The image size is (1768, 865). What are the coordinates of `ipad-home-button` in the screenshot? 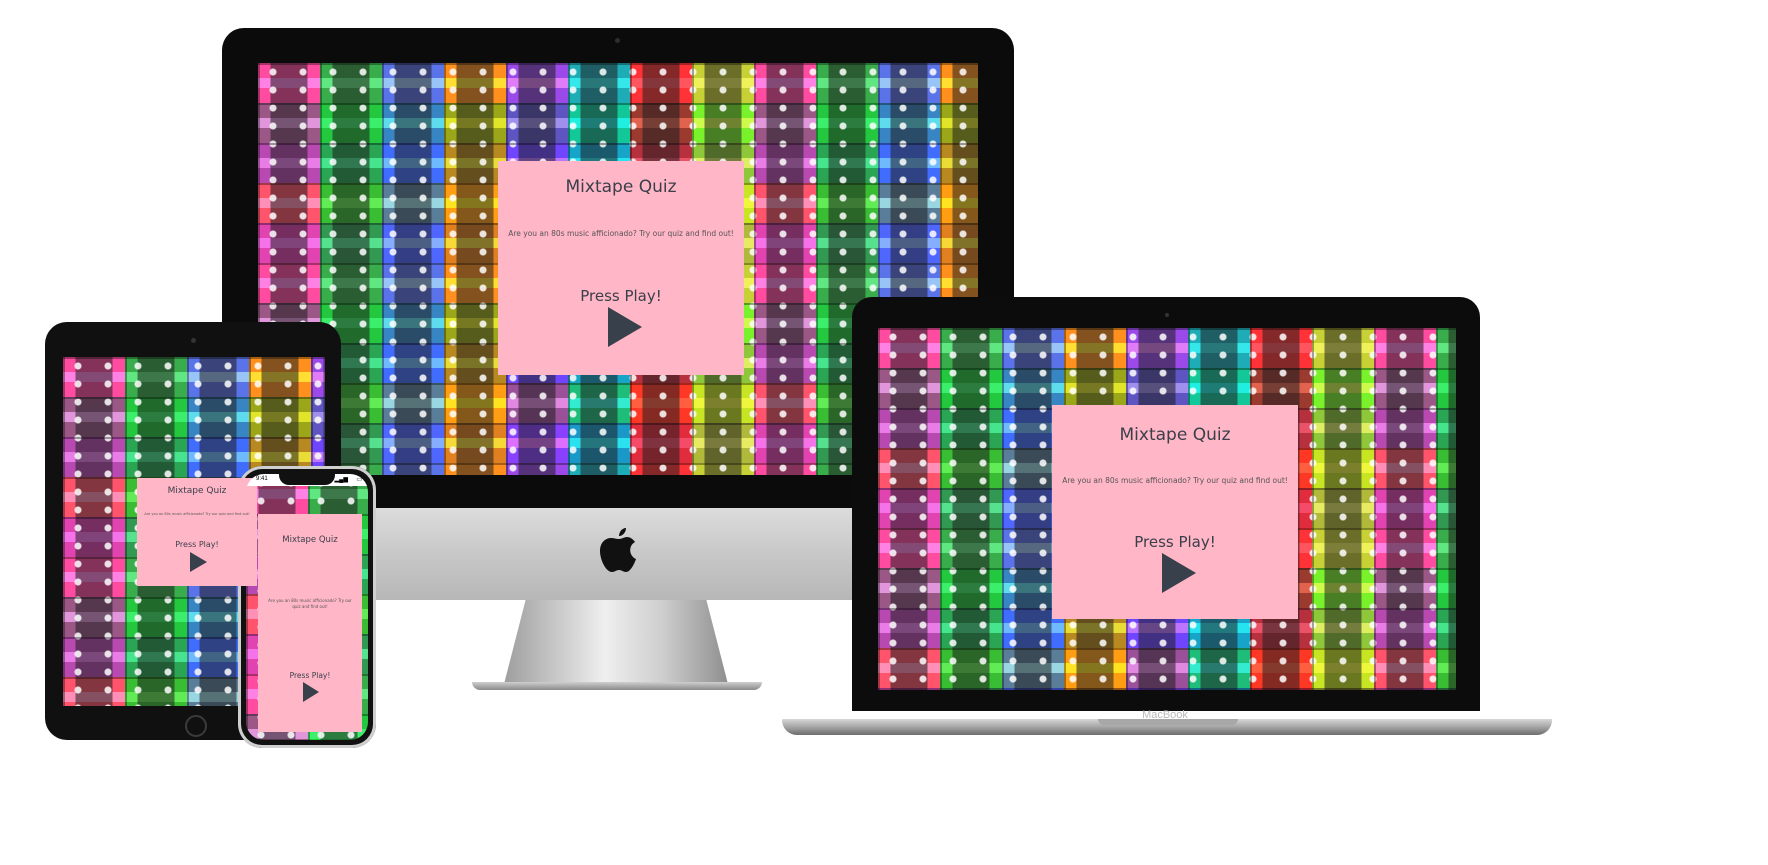 It's located at (196, 726).